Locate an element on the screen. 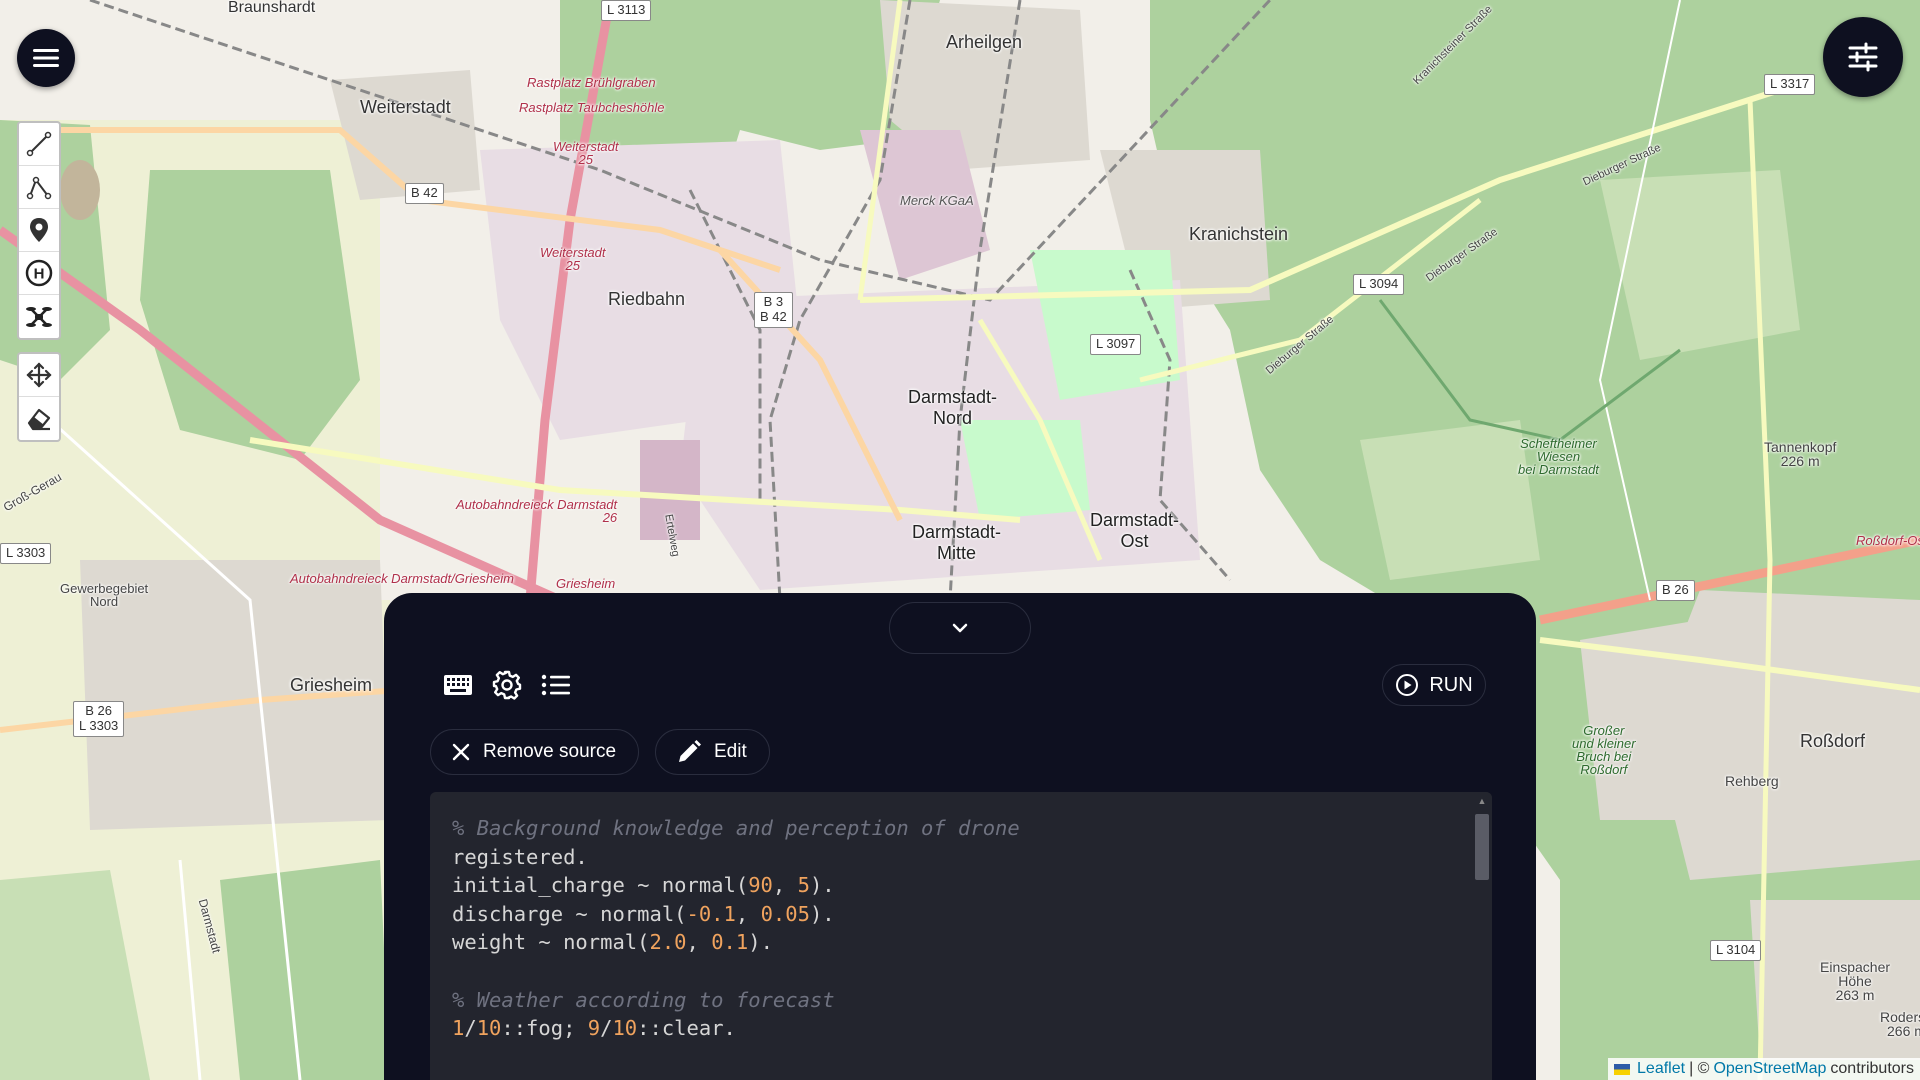  leaflet-link: Leaflet is located at coordinates (1661, 1069).